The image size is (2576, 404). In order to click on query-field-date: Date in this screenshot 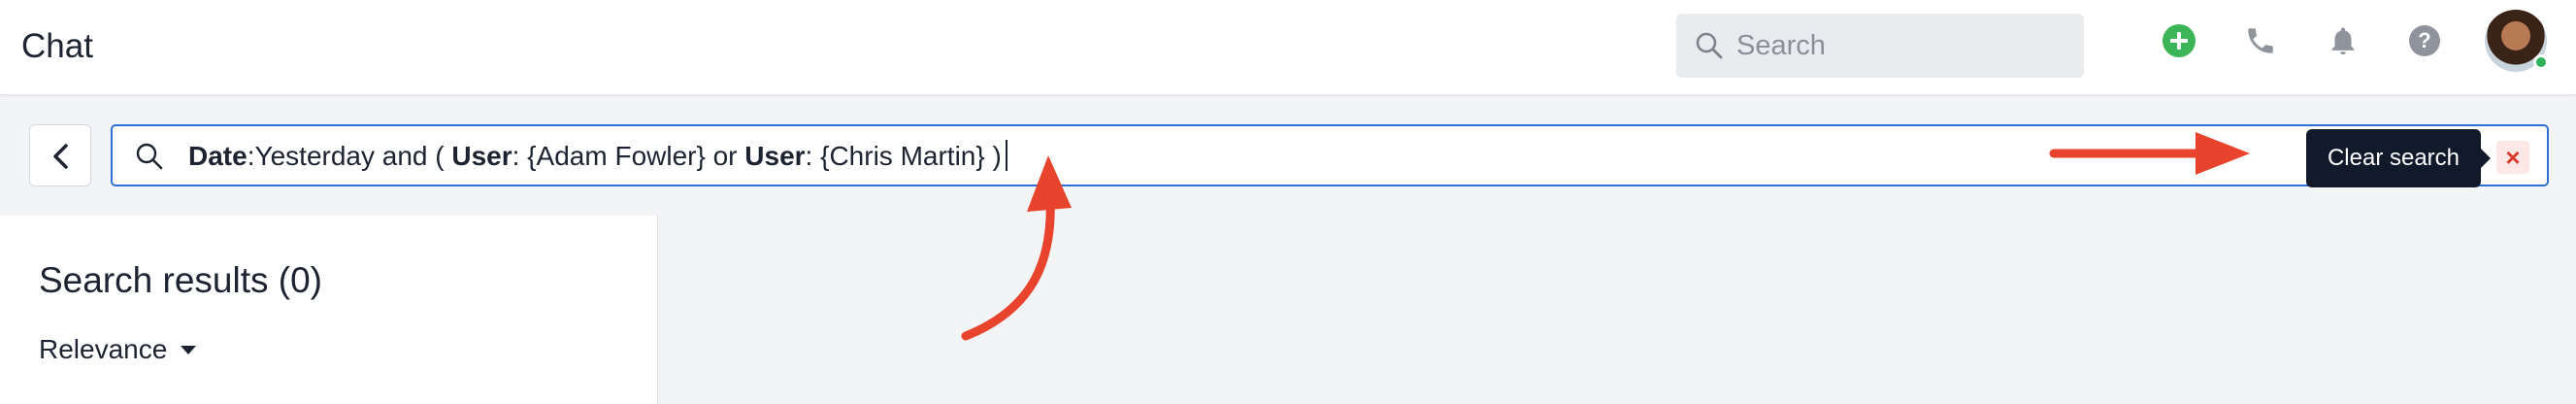, I will do `click(218, 156)`.